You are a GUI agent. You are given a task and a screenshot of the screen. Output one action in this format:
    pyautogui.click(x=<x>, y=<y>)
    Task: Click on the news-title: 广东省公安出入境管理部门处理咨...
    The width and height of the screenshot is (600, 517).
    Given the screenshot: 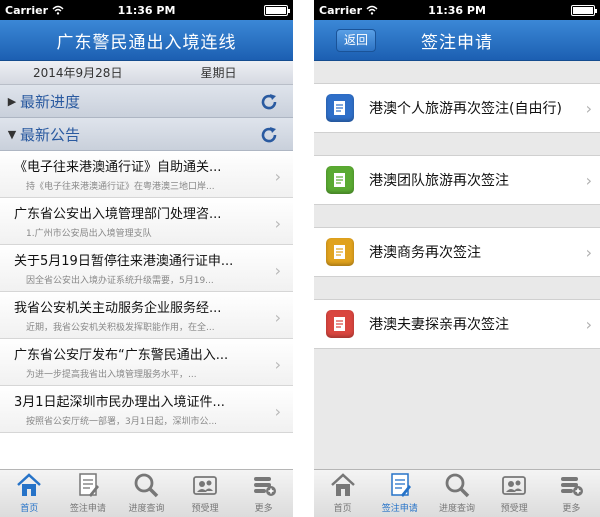 What is the action you would take?
    pyautogui.click(x=118, y=214)
    